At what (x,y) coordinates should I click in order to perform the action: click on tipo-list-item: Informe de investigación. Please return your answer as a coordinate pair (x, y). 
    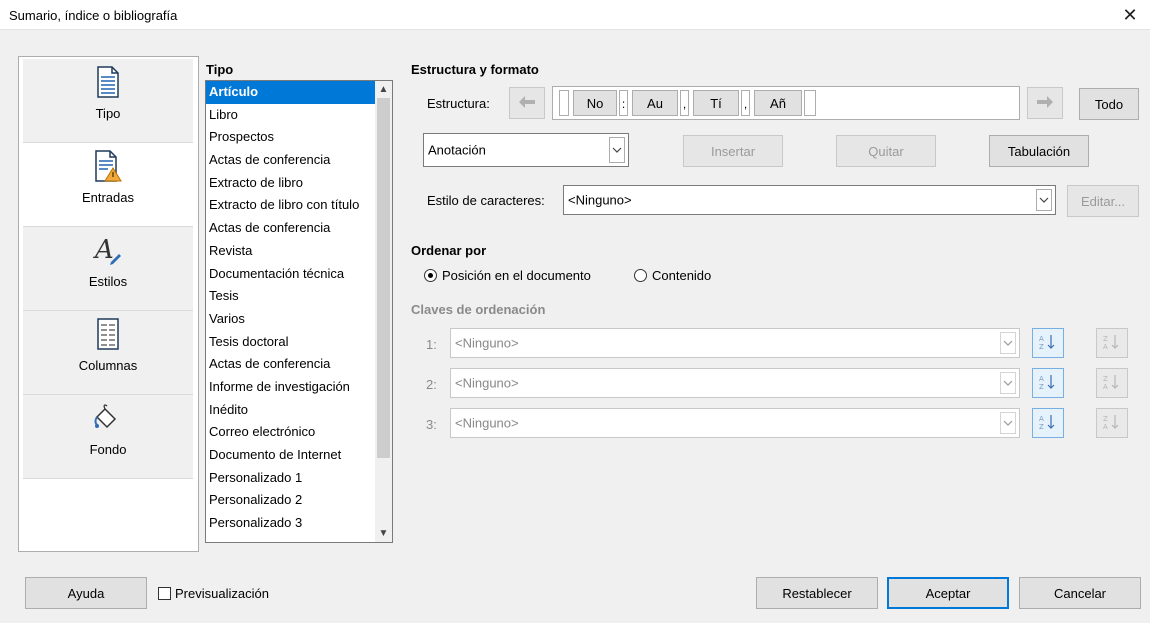
    Looking at the image, I should click on (291, 387).